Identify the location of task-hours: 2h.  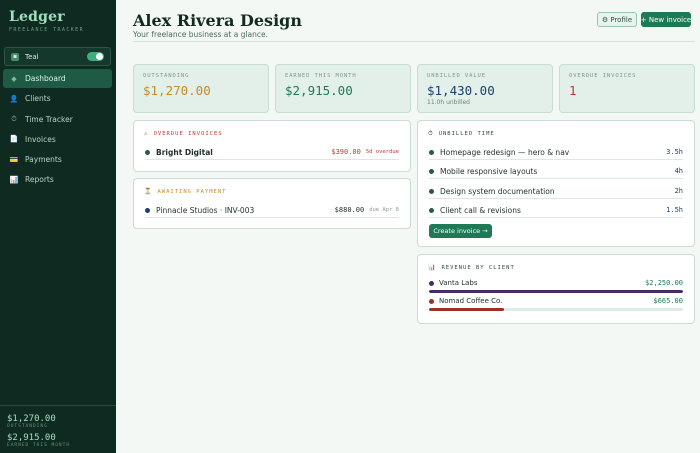
(678, 191).